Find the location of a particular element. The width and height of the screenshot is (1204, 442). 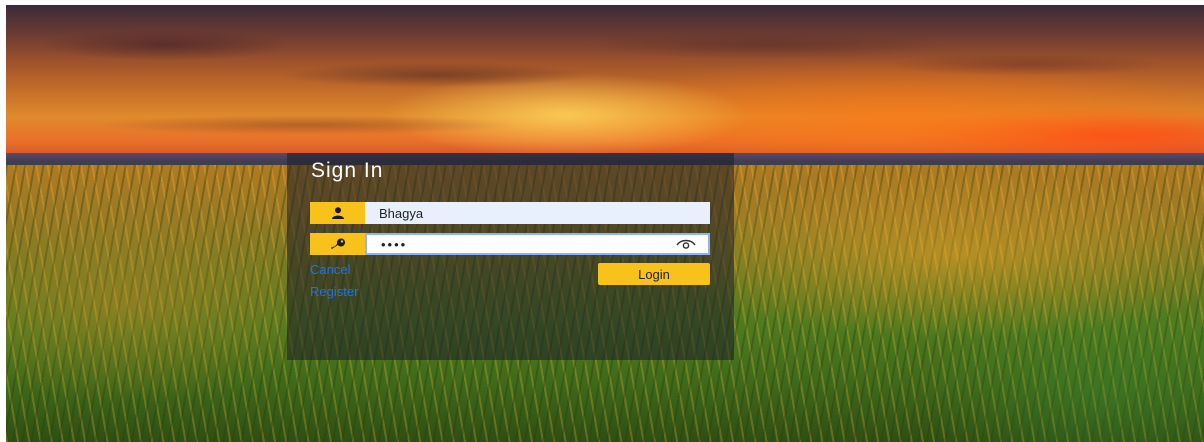

password-addon is located at coordinates (337, 244).